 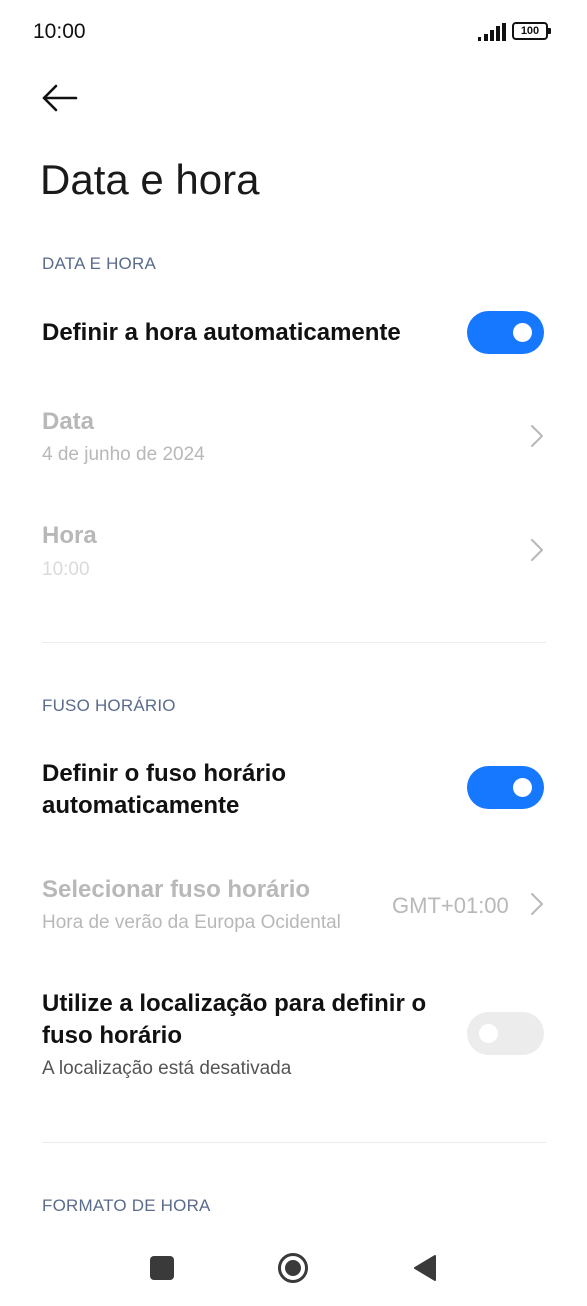 I want to click on auto-zone-toggle, so click(x=505, y=787).